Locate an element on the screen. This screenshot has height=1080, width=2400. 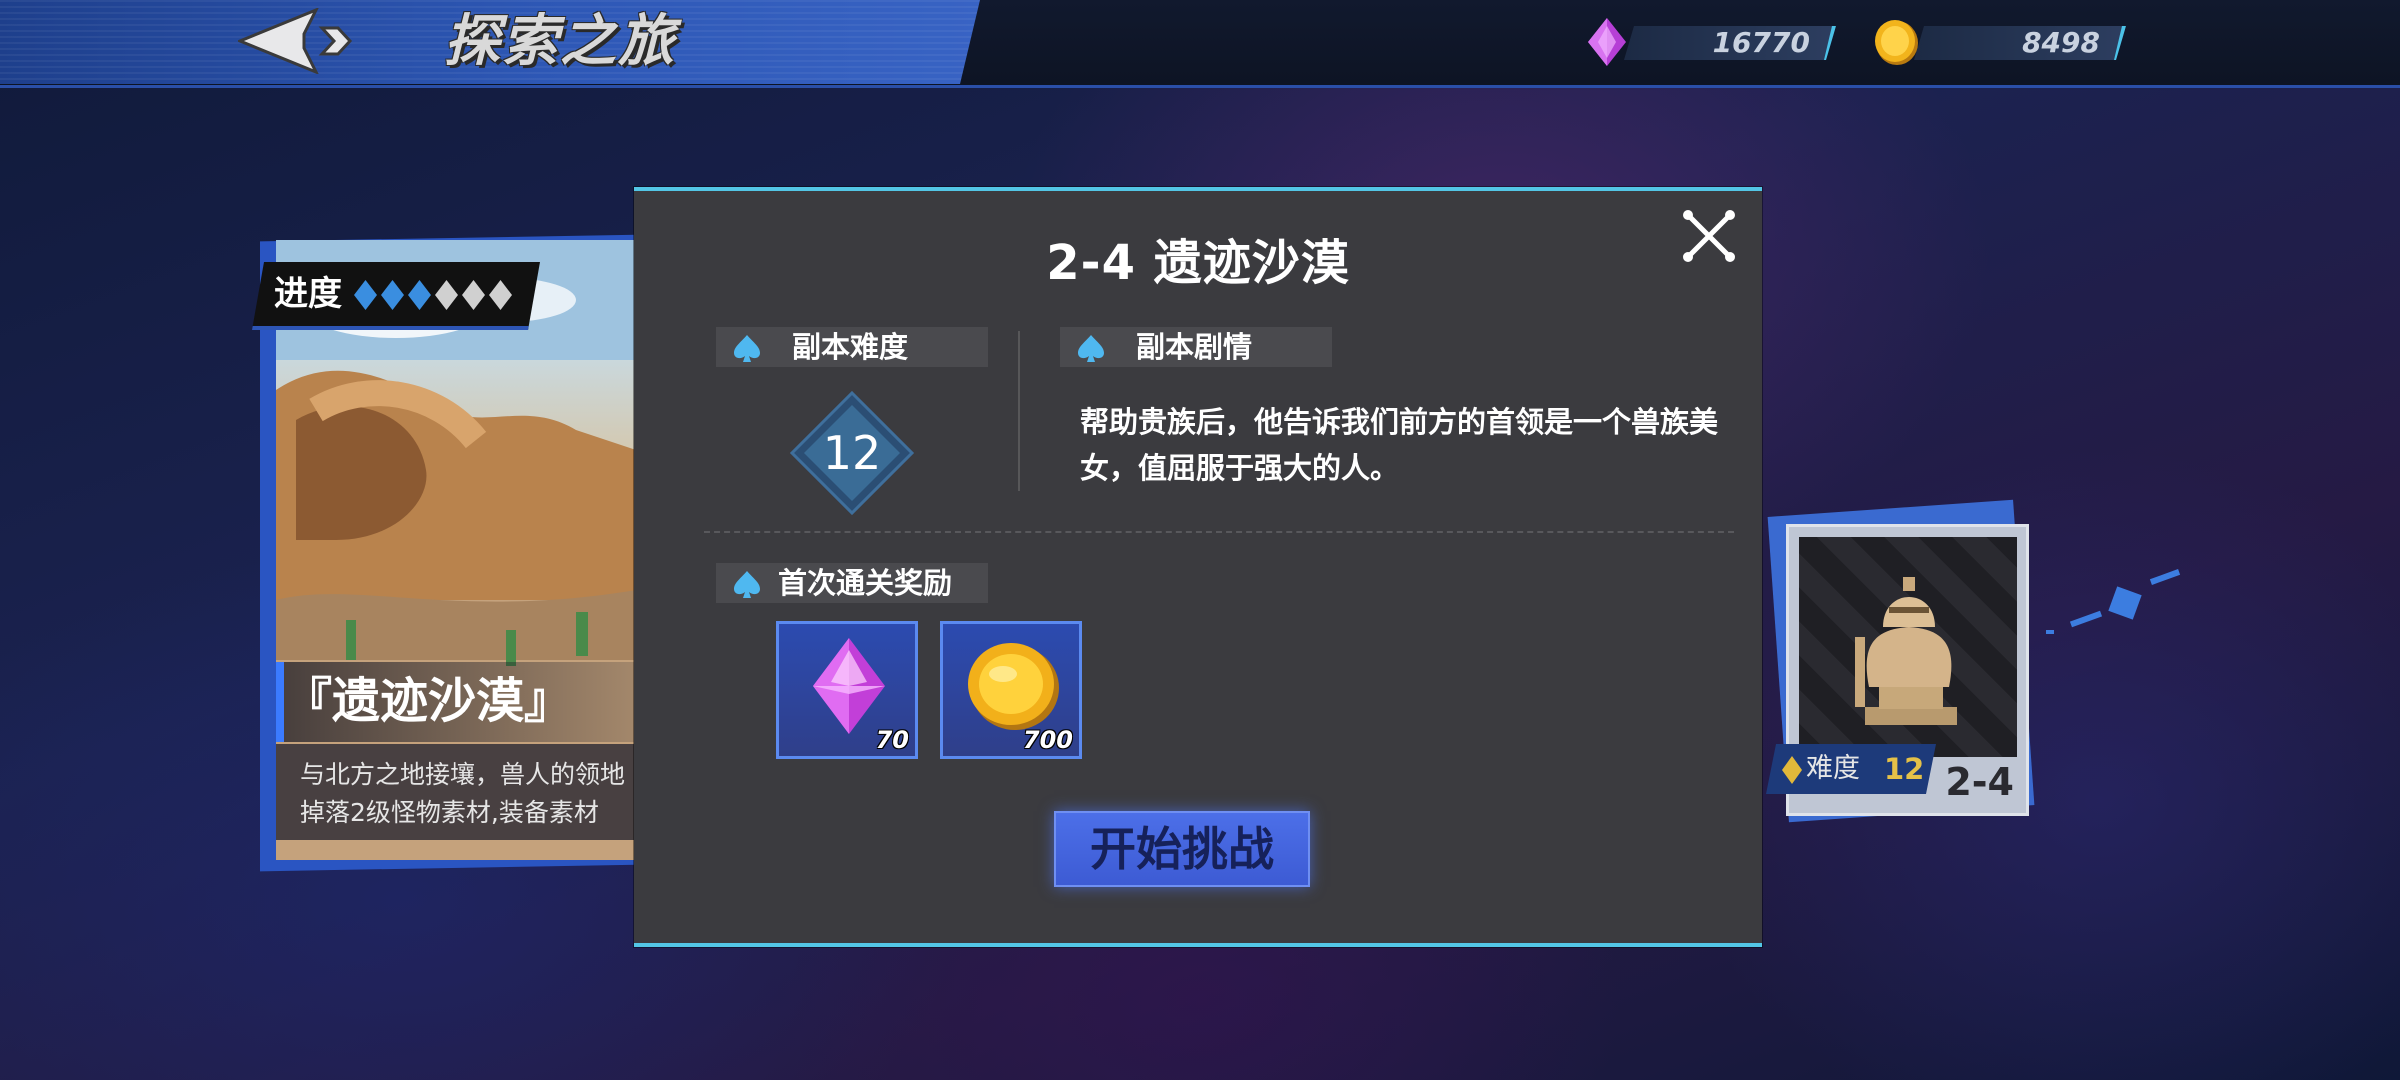
reward-item-coin: 700 is located at coordinates (1011, 690).